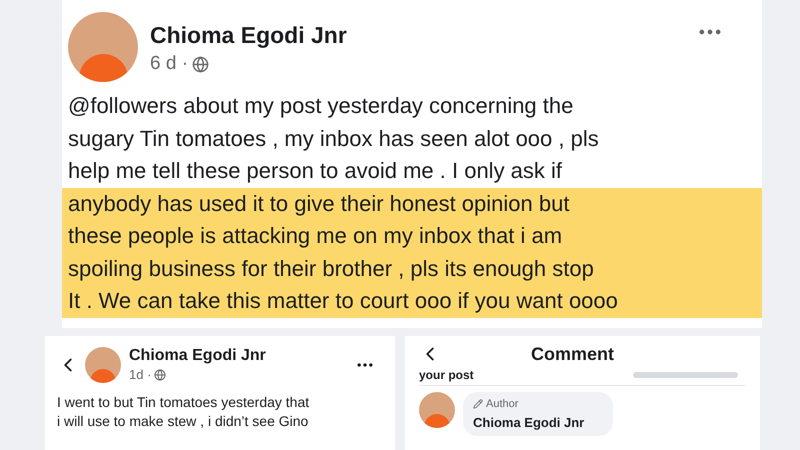  What do you see at coordinates (183, 402) in the screenshot?
I see `post-text-line: I went to but Tin tomatoes yesterday that` at bounding box center [183, 402].